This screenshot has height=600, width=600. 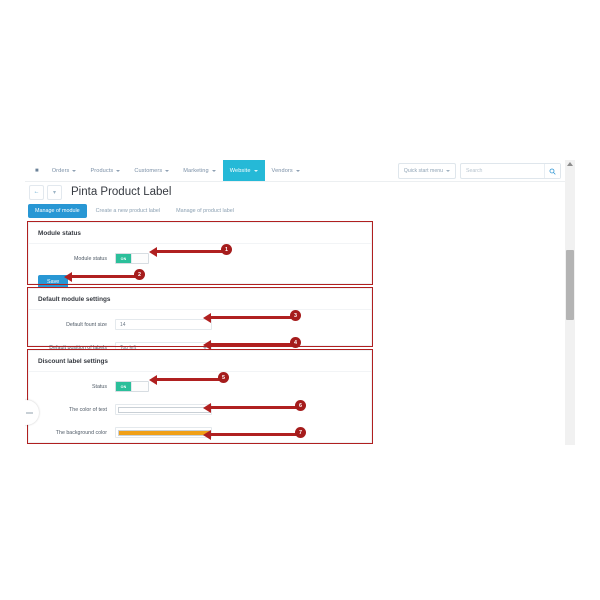 What do you see at coordinates (570, 164) in the screenshot?
I see `scroll-up-arrow-icon` at bounding box center [570, 164].